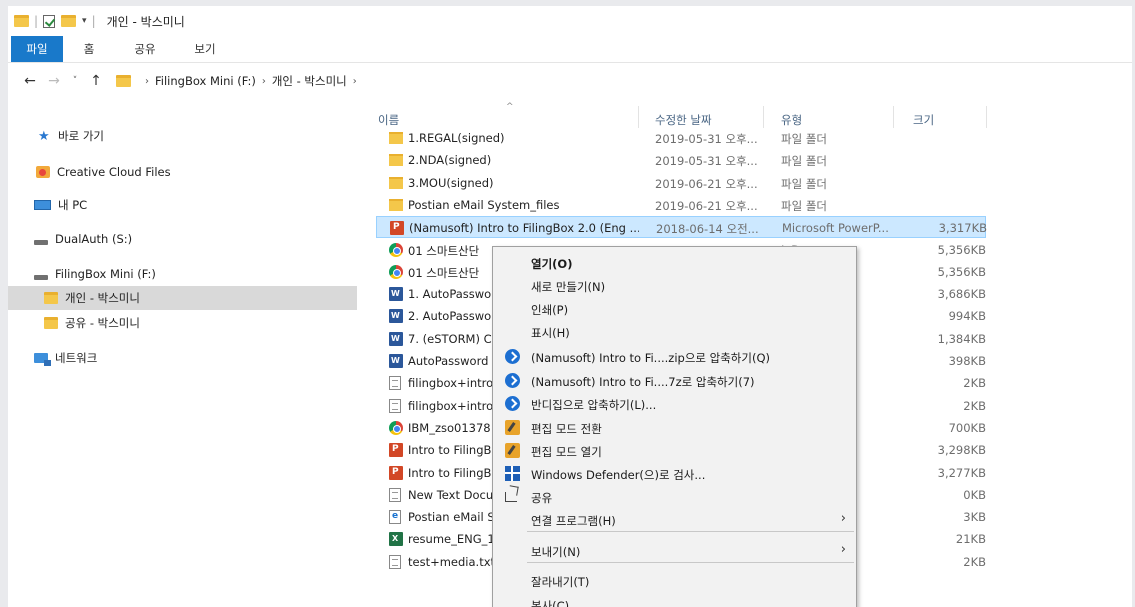  What do you see at coordinates (69, 21) in the screenshot?
I see `new-folder-icon` at bounding box center [69, 21].